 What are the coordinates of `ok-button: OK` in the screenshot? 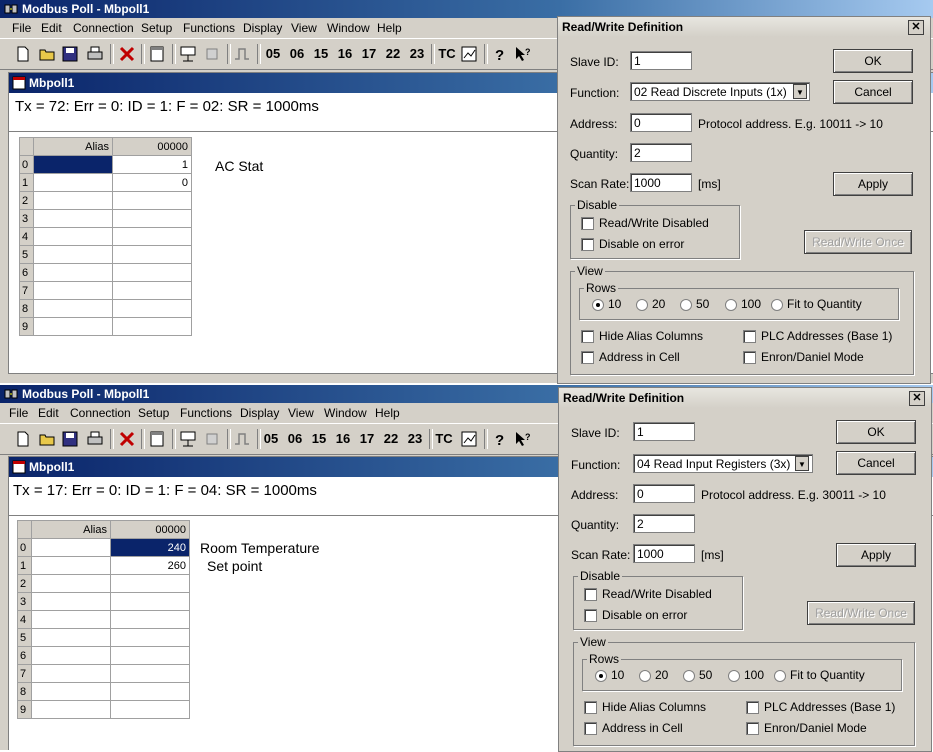 It's located at (873, 61).